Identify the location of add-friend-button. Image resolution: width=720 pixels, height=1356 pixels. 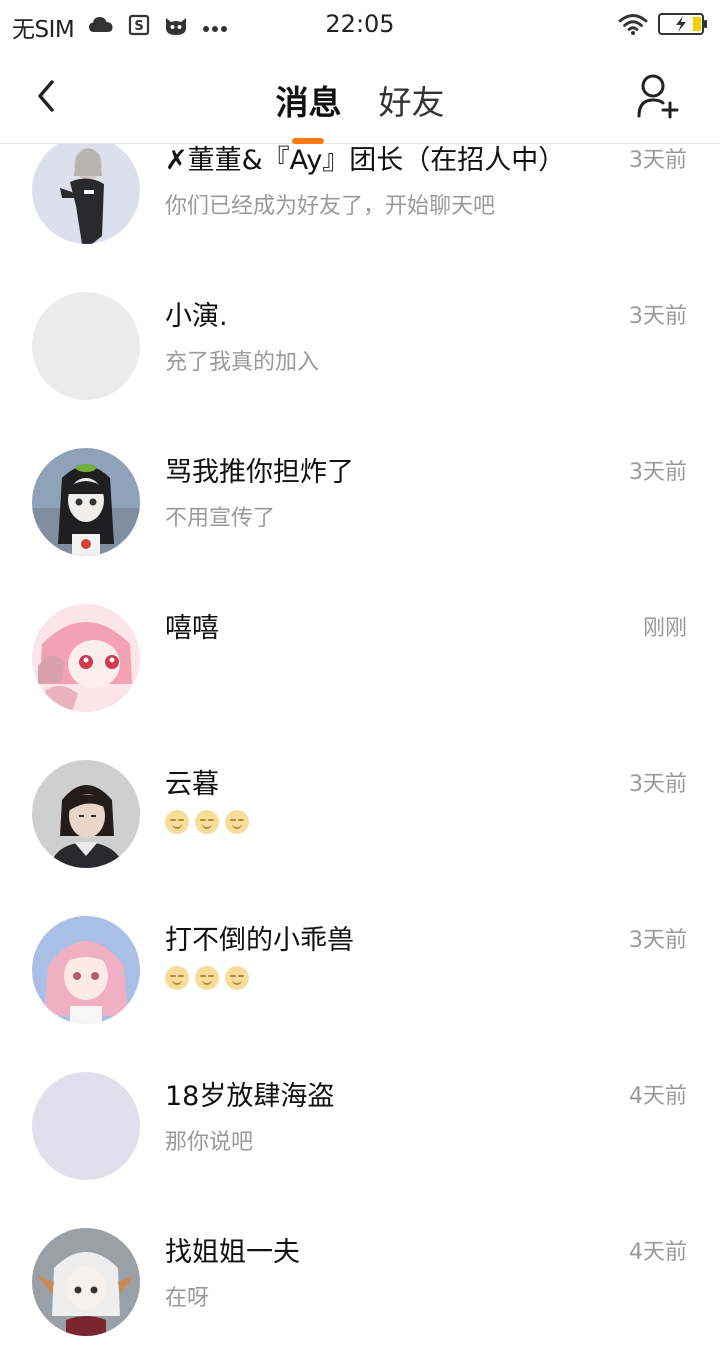
(657, 96).